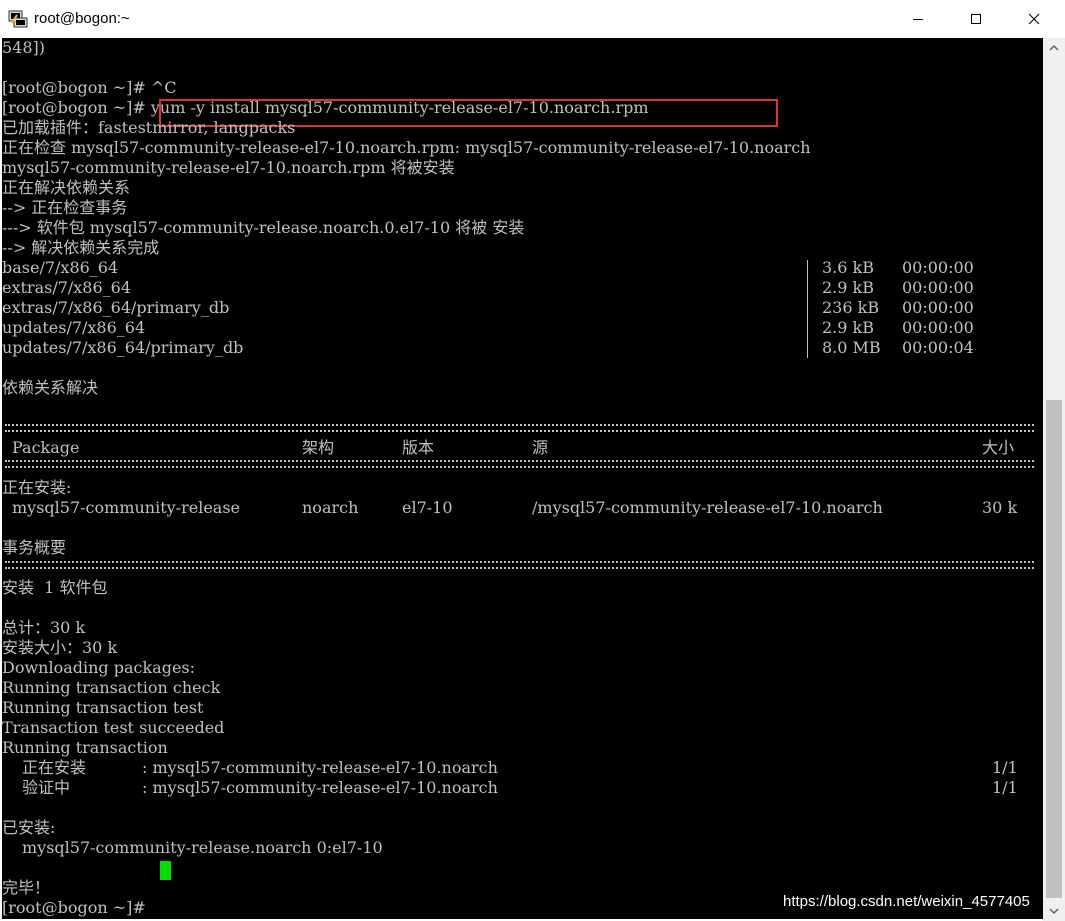  What do you see at coordinates (1000, 507) in the screenshot?
I see `package-size: 30 k` at bounding box center [1000, 507].